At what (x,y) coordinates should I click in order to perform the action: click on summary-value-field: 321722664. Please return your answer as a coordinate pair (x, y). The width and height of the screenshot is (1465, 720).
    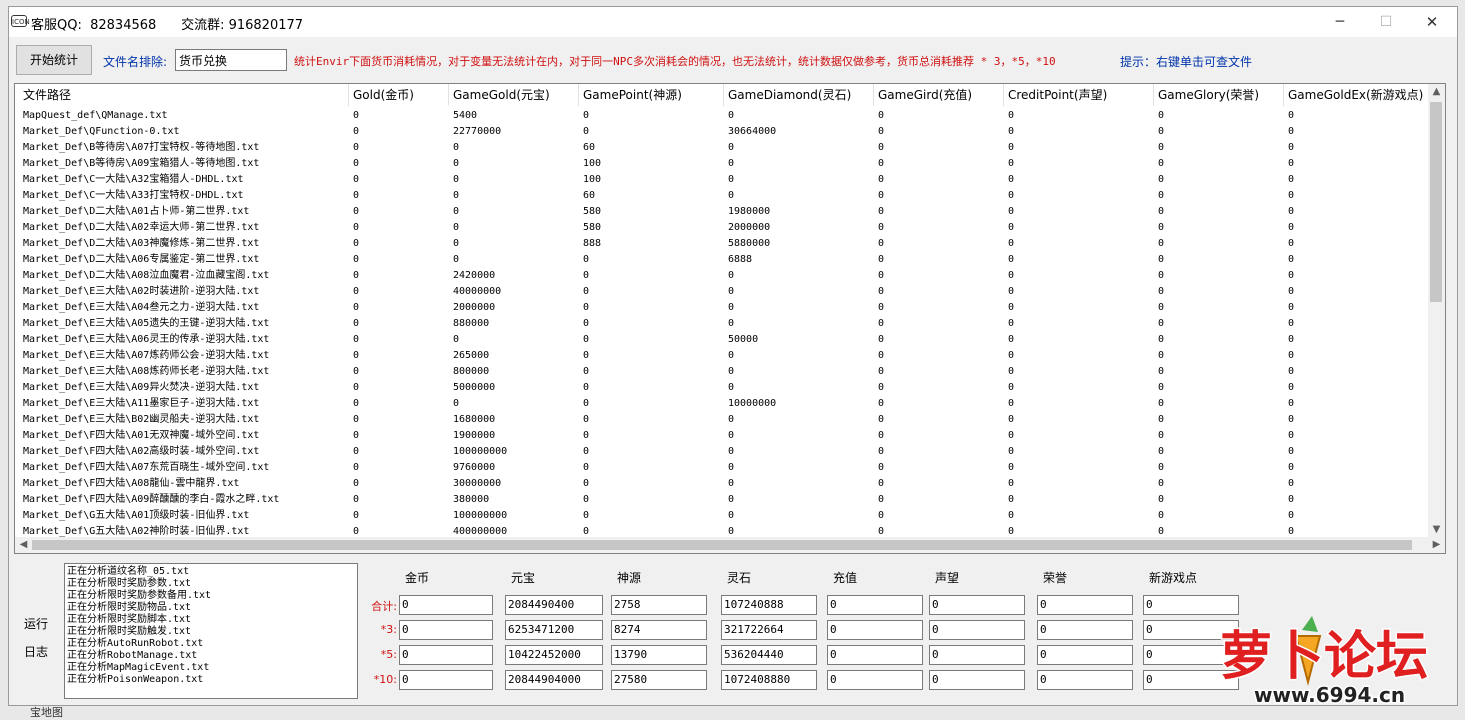
    Looking at the image, I should click on (769, 630).